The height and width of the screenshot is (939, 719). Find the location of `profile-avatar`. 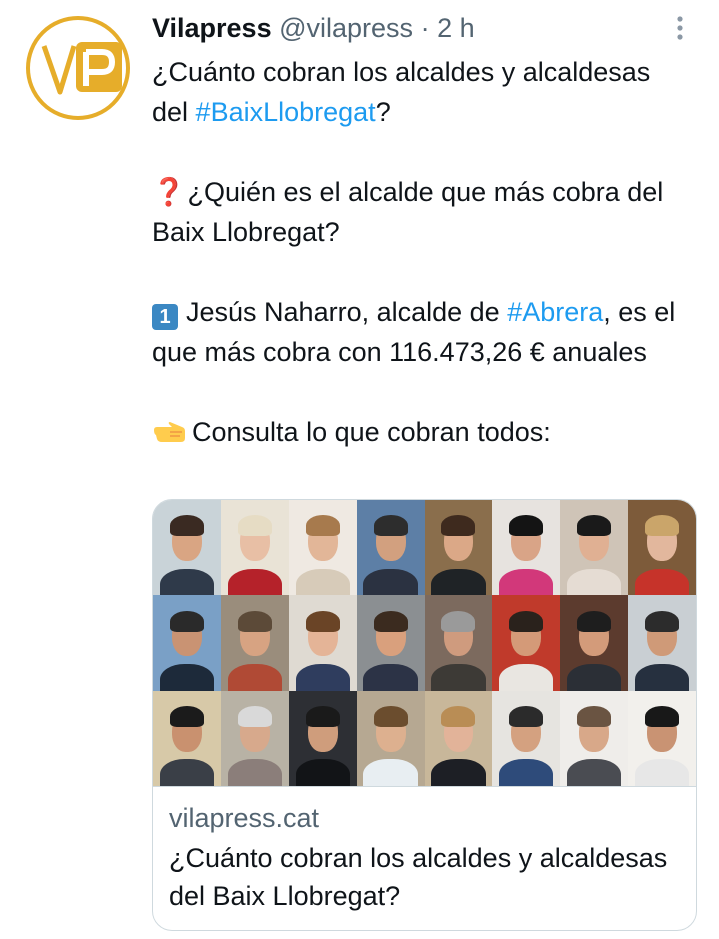

profile-avatar is located at coordinates (78, 68).